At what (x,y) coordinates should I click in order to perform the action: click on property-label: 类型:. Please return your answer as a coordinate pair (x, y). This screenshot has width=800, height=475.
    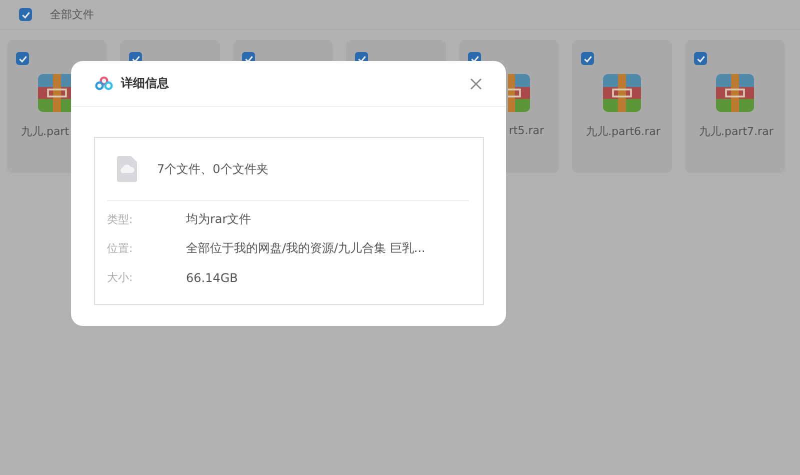
    Looking at the image, I should click on (120, 219).